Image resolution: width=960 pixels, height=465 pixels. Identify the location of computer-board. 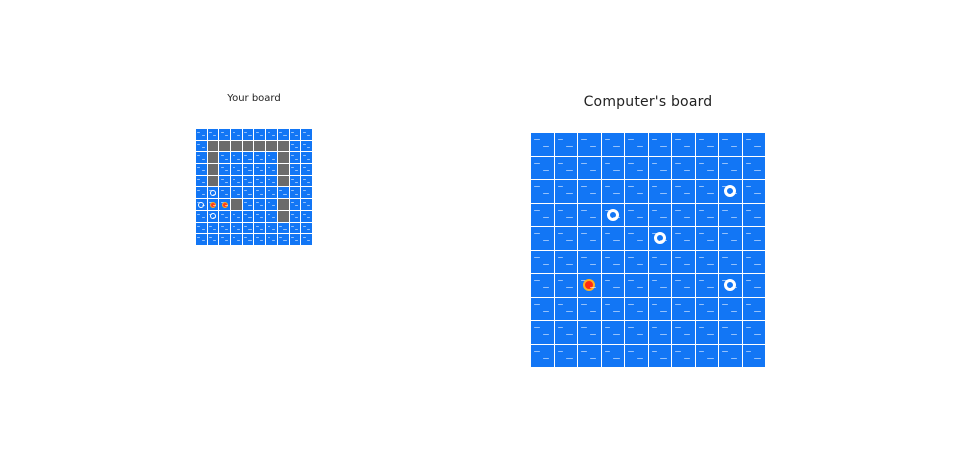
(648, 250).